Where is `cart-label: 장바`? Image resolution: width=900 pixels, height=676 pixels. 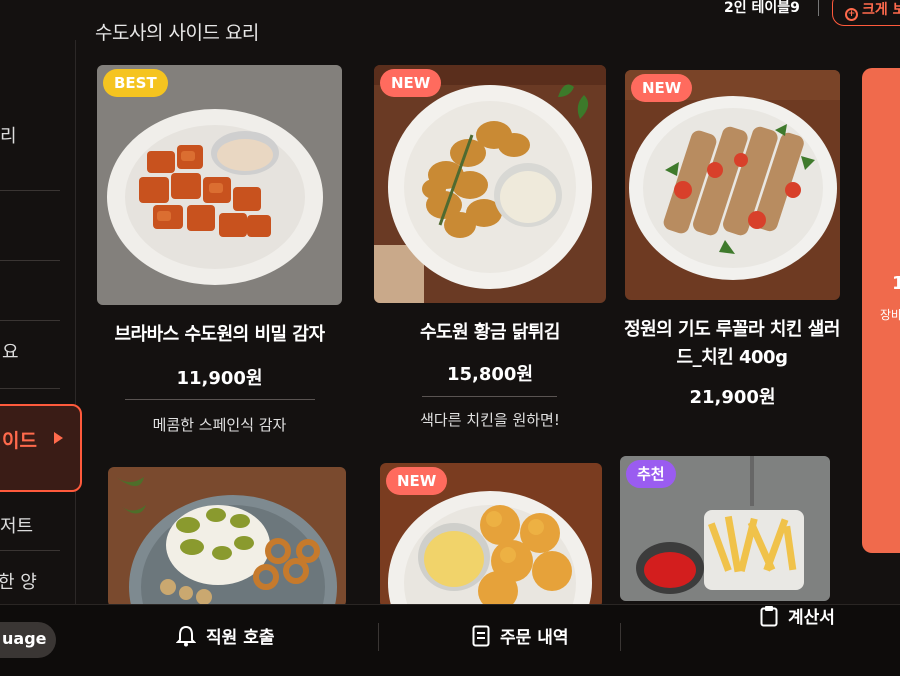
cart-label: 장바 is located at coordinates (890, 315).